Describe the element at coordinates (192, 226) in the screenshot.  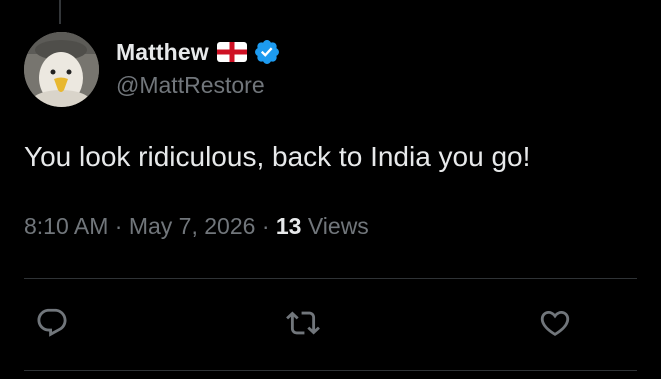
I see `tweet-date: May 7, 2026` at that location.